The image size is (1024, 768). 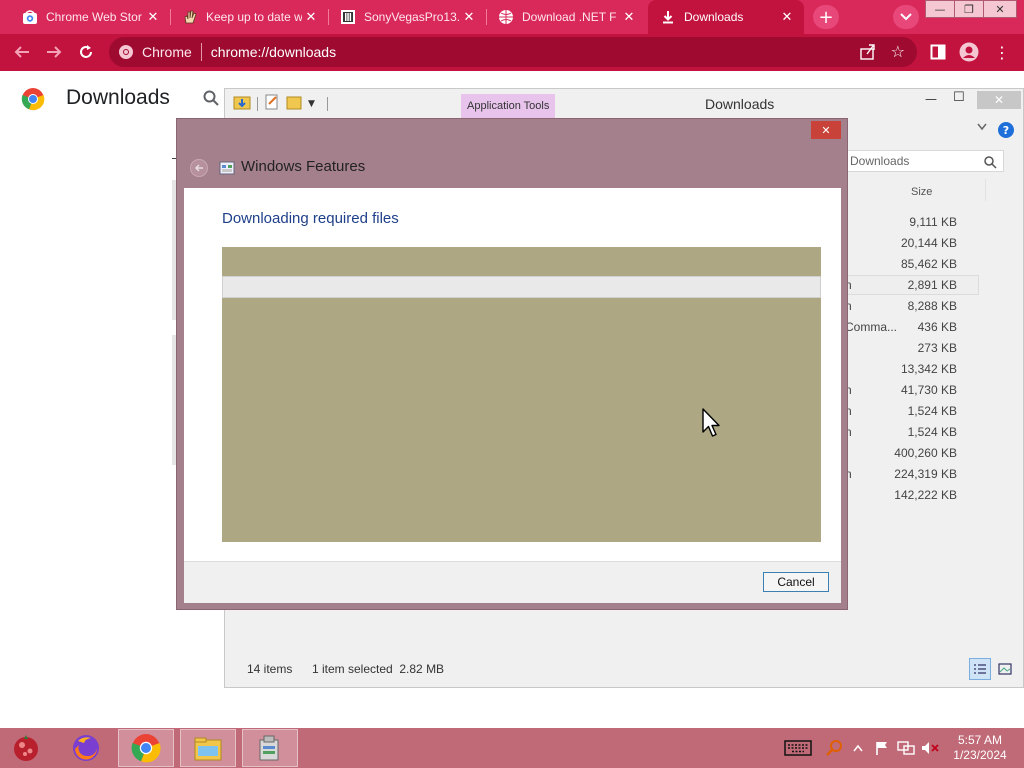 What do you see at coordinates (740, 104) in the screenshot?
I see `explorer-title: Downloads` at bounding box center [740, 104].